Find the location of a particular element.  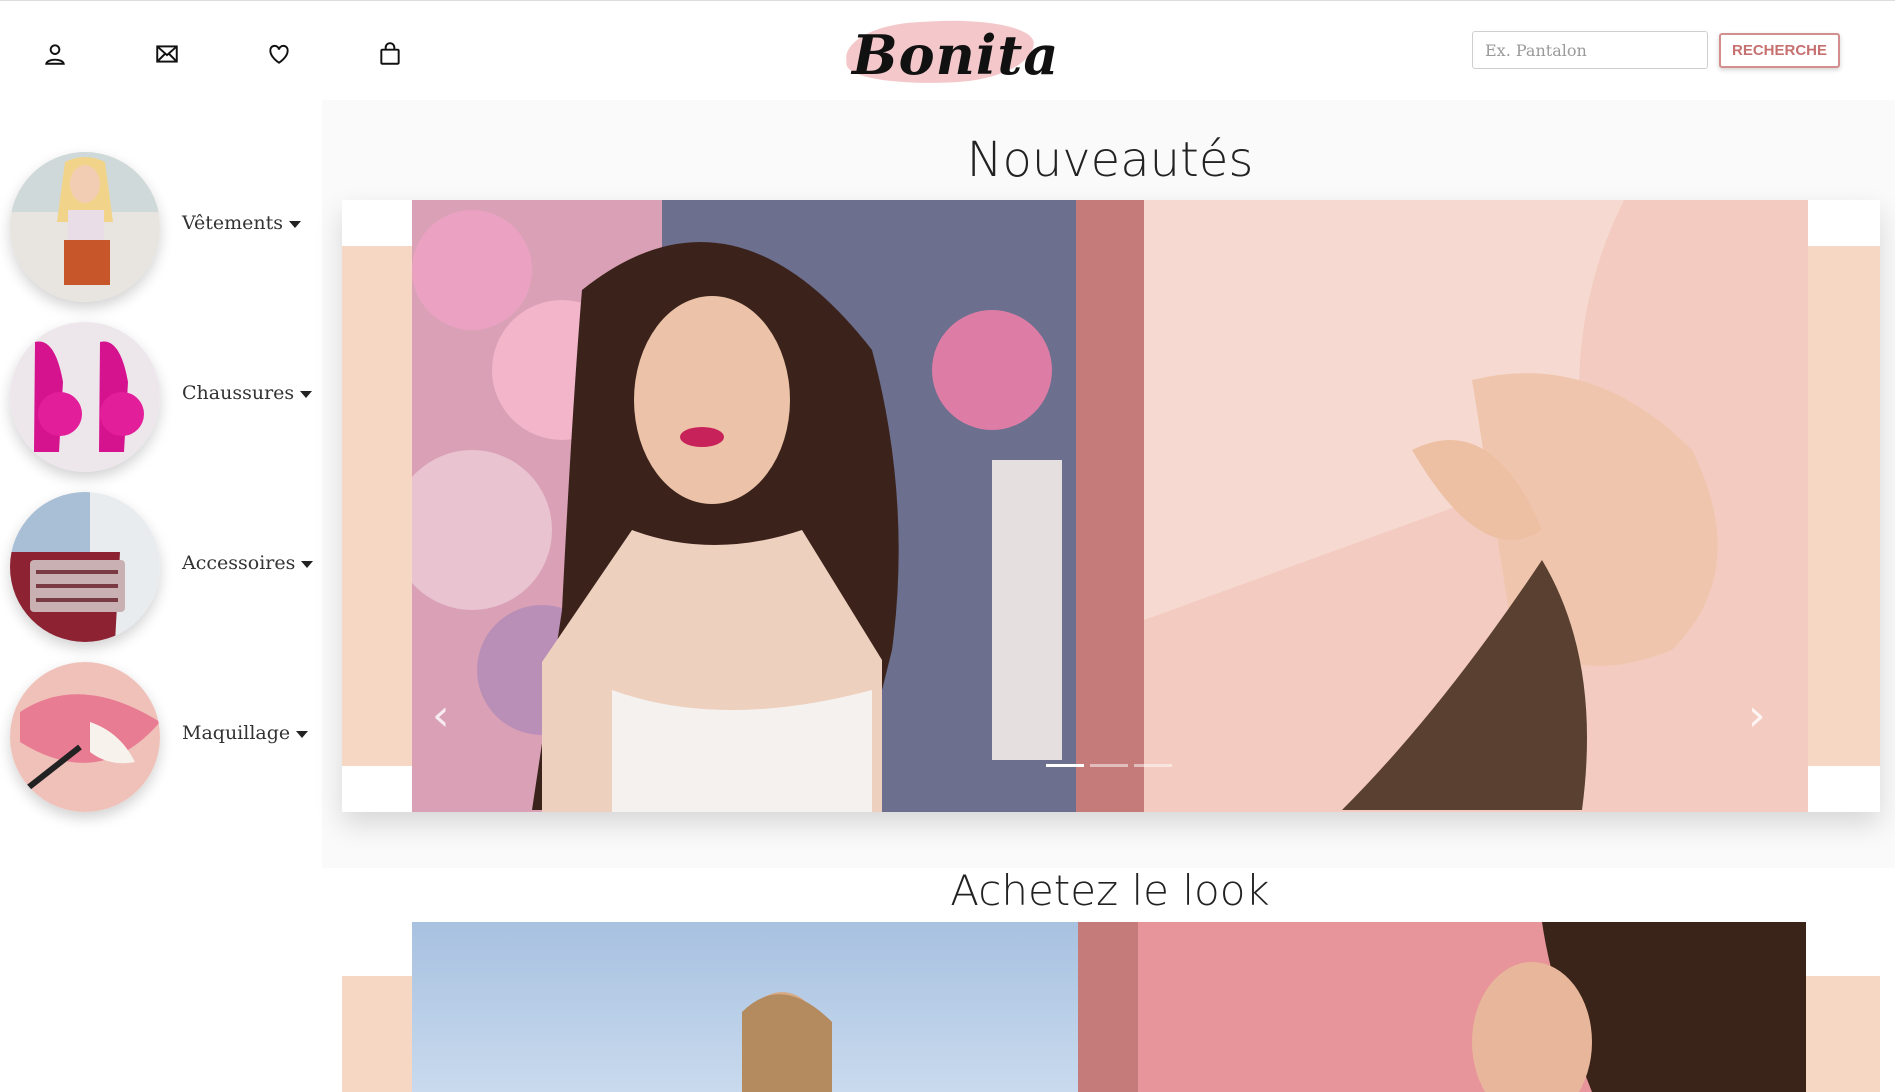

carousel-indicators is located at coordinates (1109, 765).